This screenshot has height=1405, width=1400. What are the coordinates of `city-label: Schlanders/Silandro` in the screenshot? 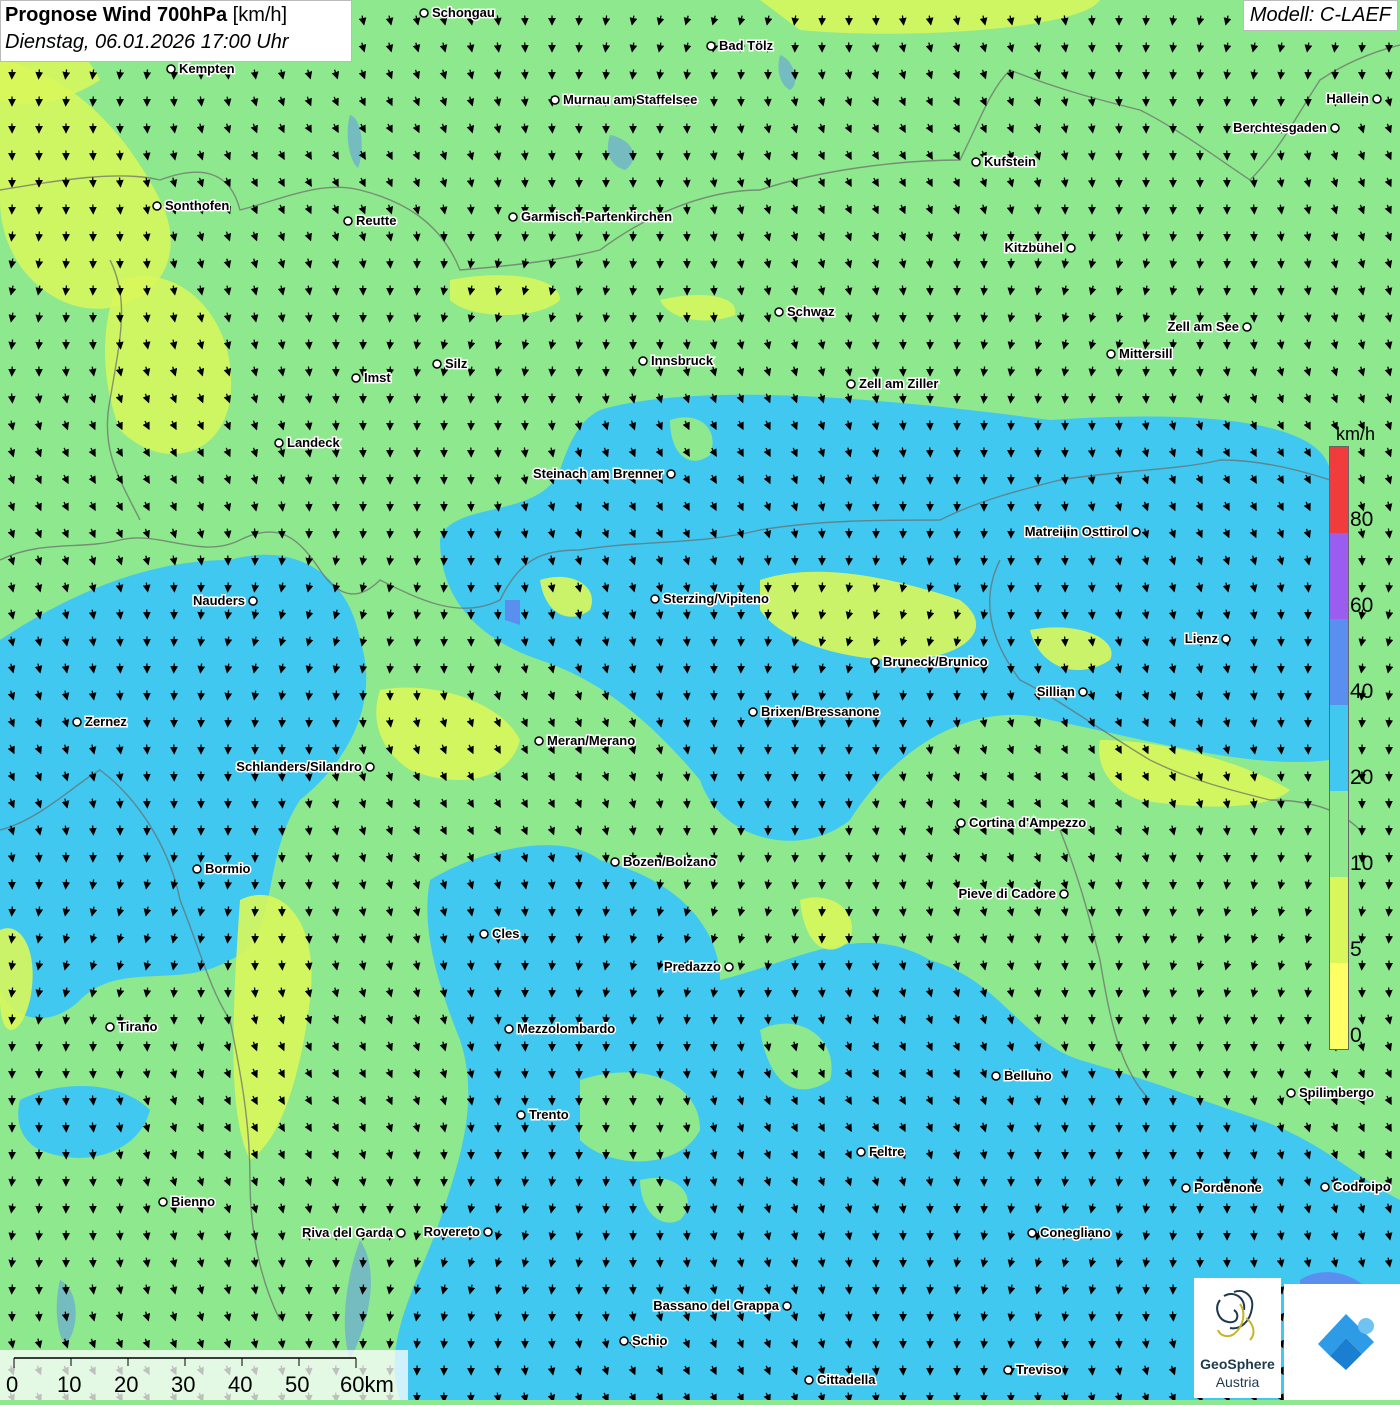 It's located at (299, 766).